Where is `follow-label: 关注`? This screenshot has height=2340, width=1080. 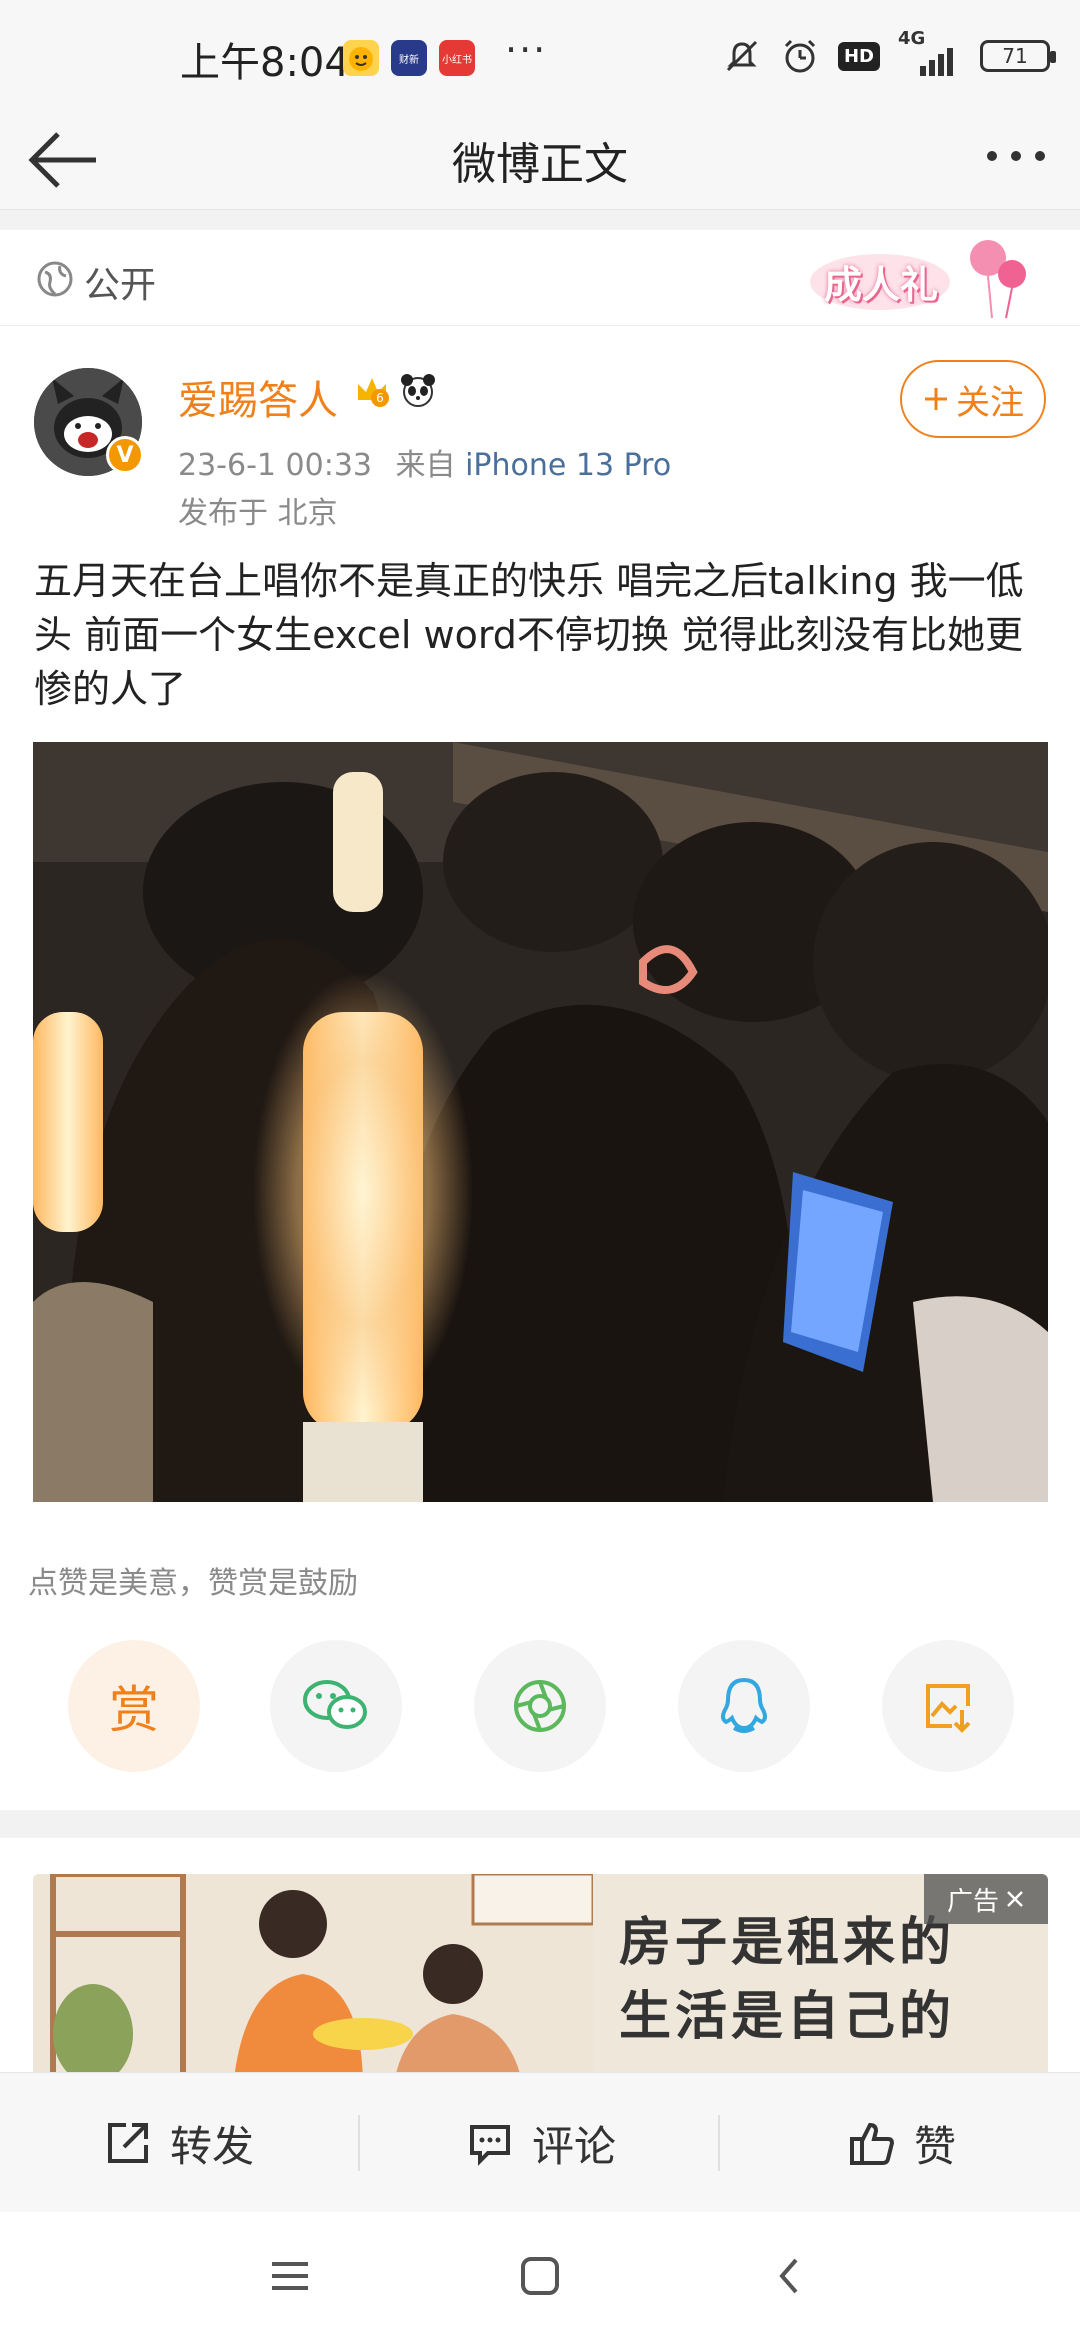 follow-label: 关注 is located at coordinates (990, 402).